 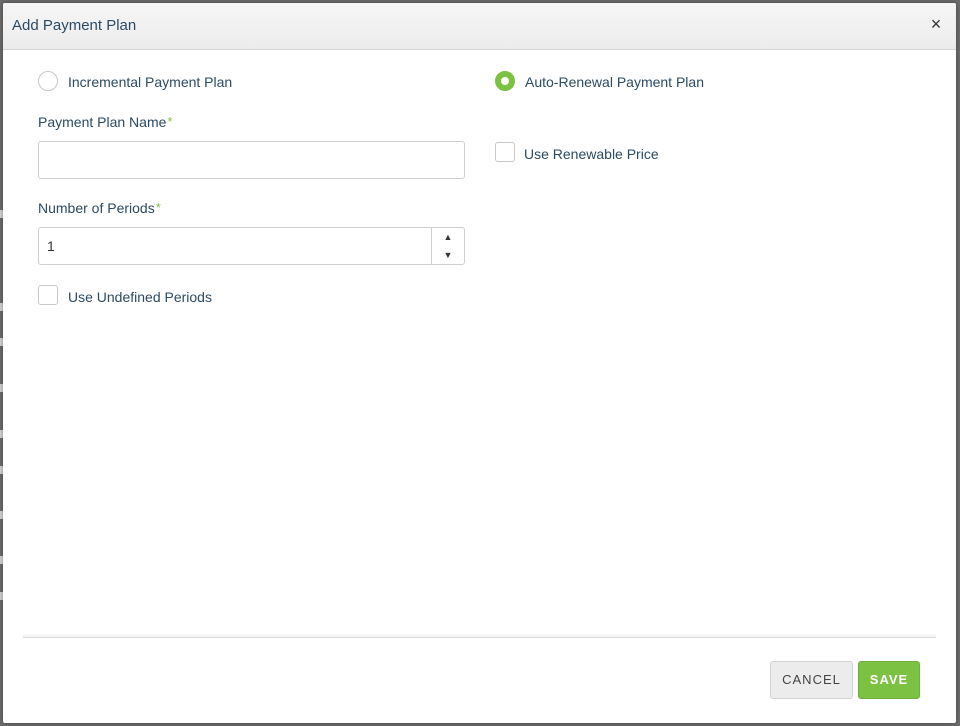 What do you see at coordinates (448, 237) in the screenshot?
I see `chevron-up-icon: ▲` at bounding box center [448, 237].